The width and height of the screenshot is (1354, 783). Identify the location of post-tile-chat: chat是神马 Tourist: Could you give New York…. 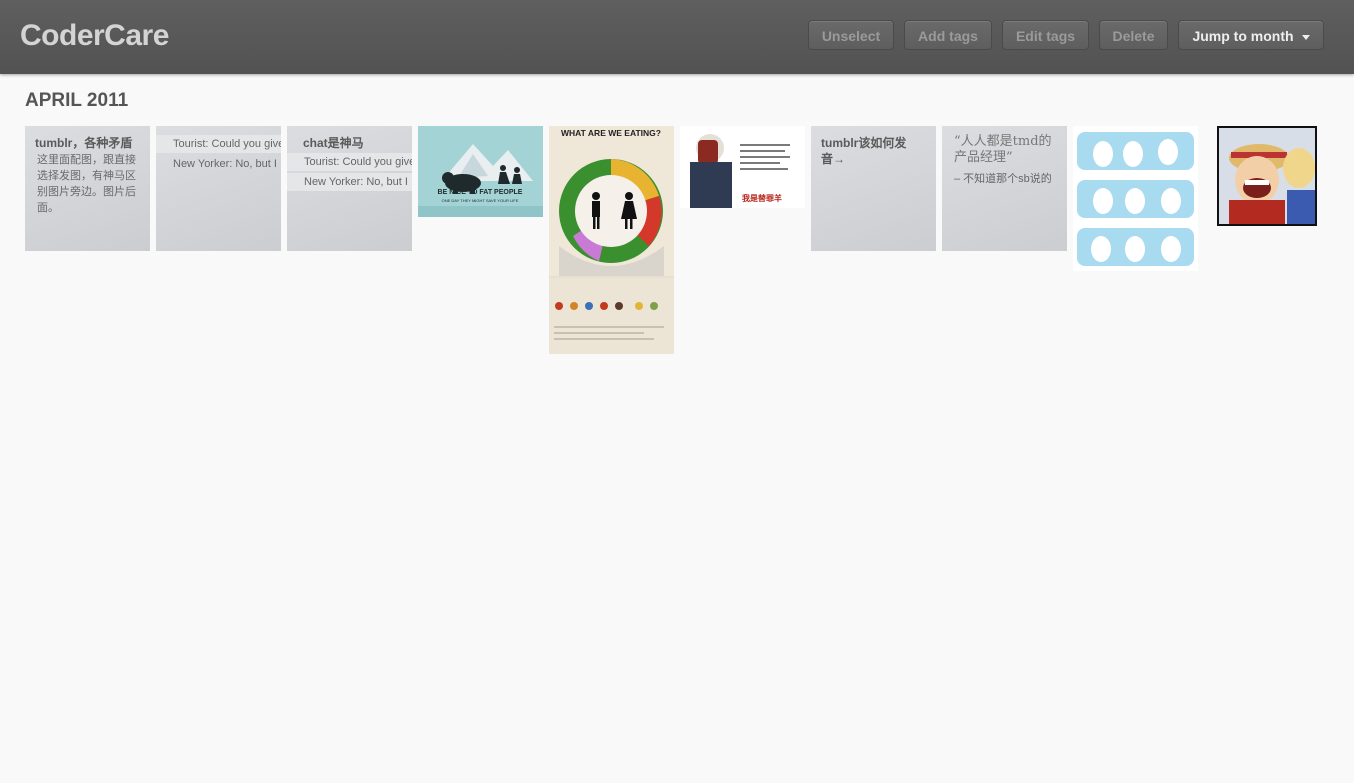
(349, 188).